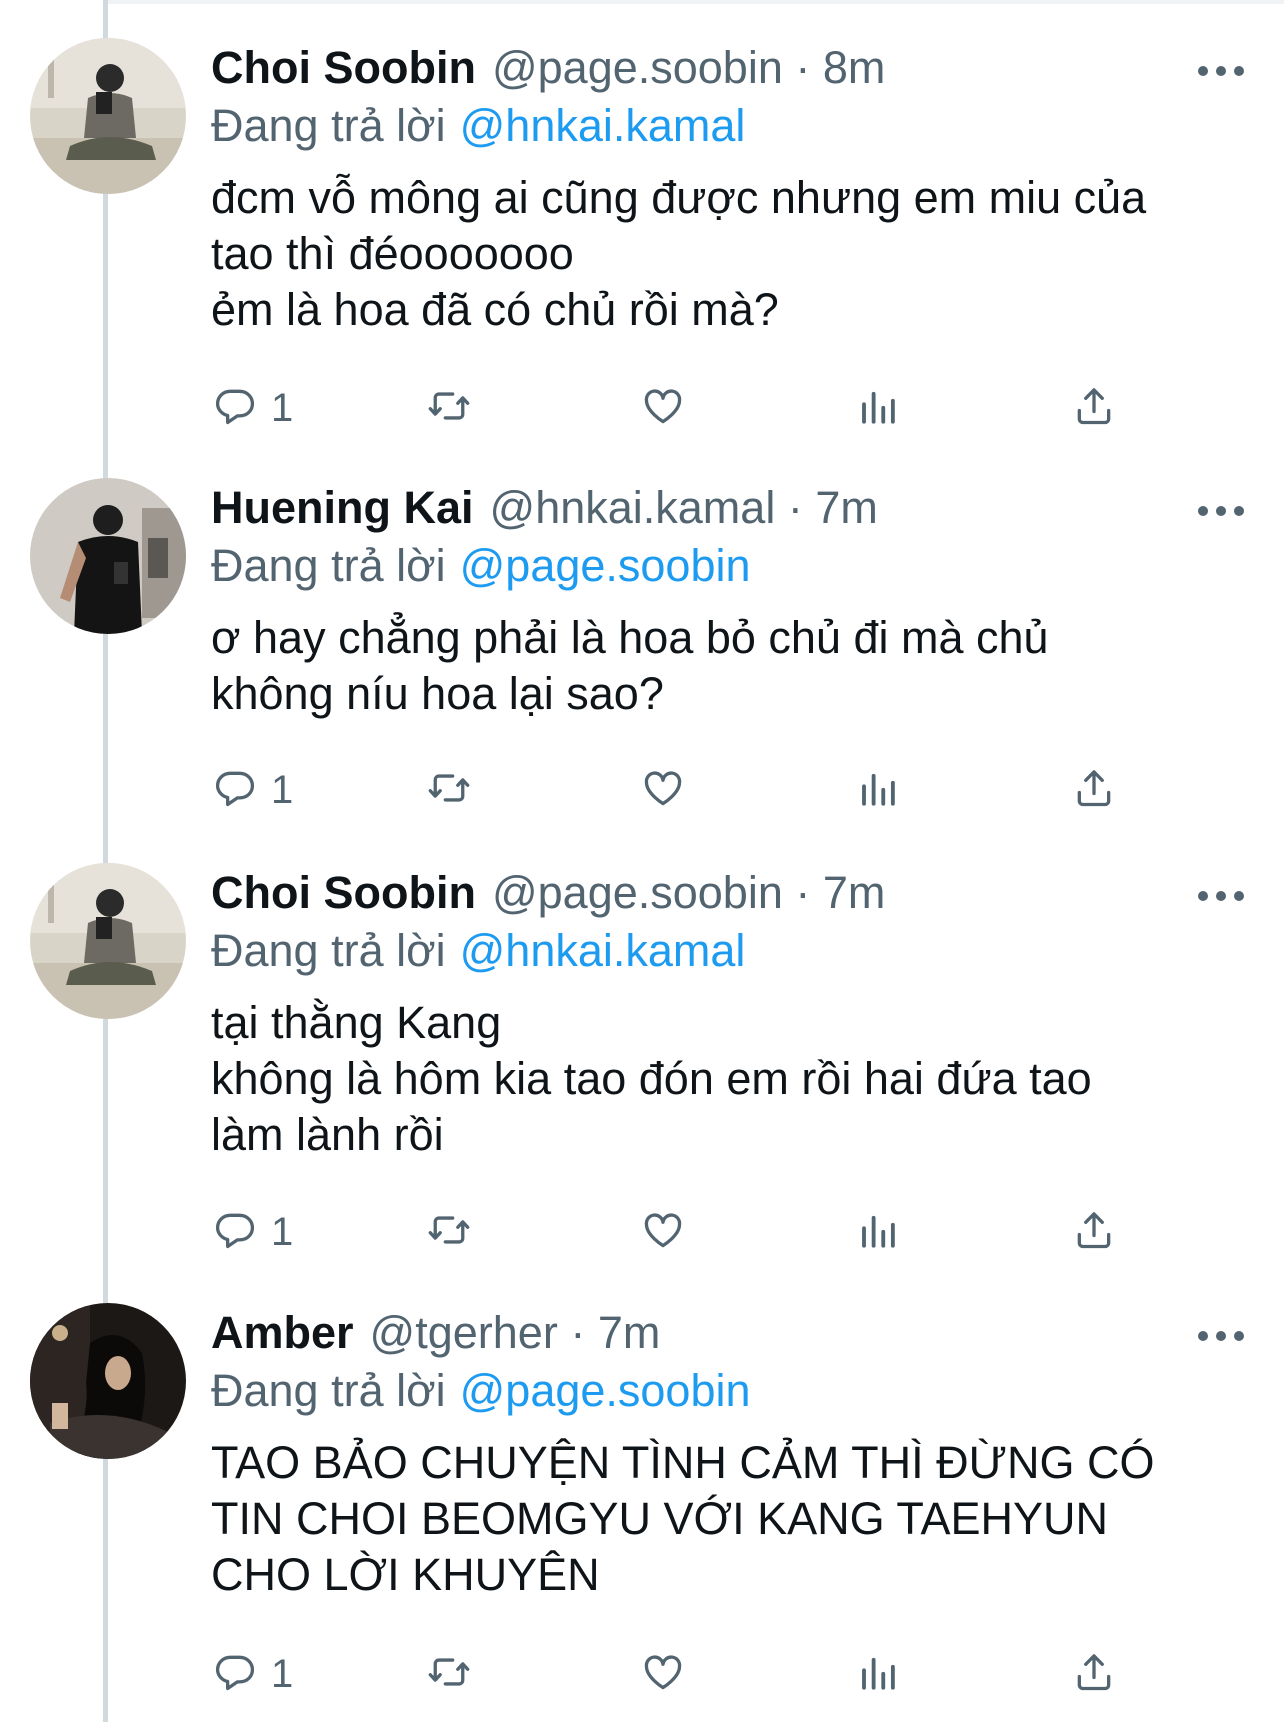 Image resolution: width=1284 pixels, height=1722 pixels. What do you see at coordinates (464, 1332) in the screenshot?
I see `handle: @tgerher` at bounding box center [464, 1332].